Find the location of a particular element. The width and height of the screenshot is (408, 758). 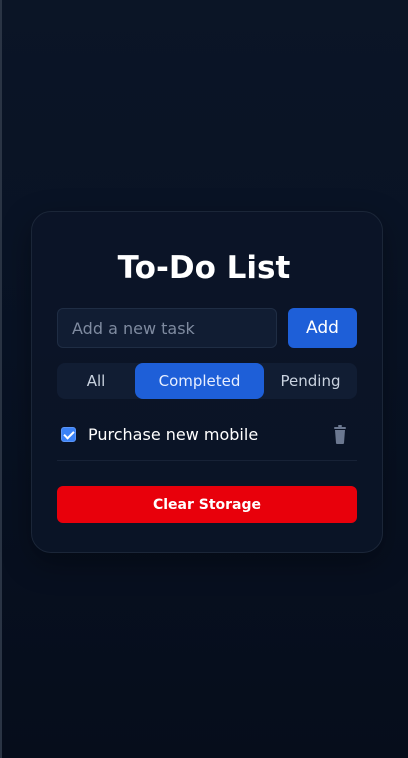

task-item: Purchase new mobile is located at coordinates (207, 438).